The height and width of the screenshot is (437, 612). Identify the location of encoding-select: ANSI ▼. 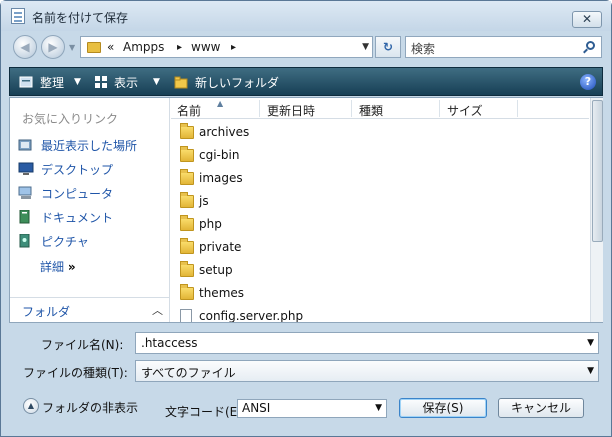
(312, 408).